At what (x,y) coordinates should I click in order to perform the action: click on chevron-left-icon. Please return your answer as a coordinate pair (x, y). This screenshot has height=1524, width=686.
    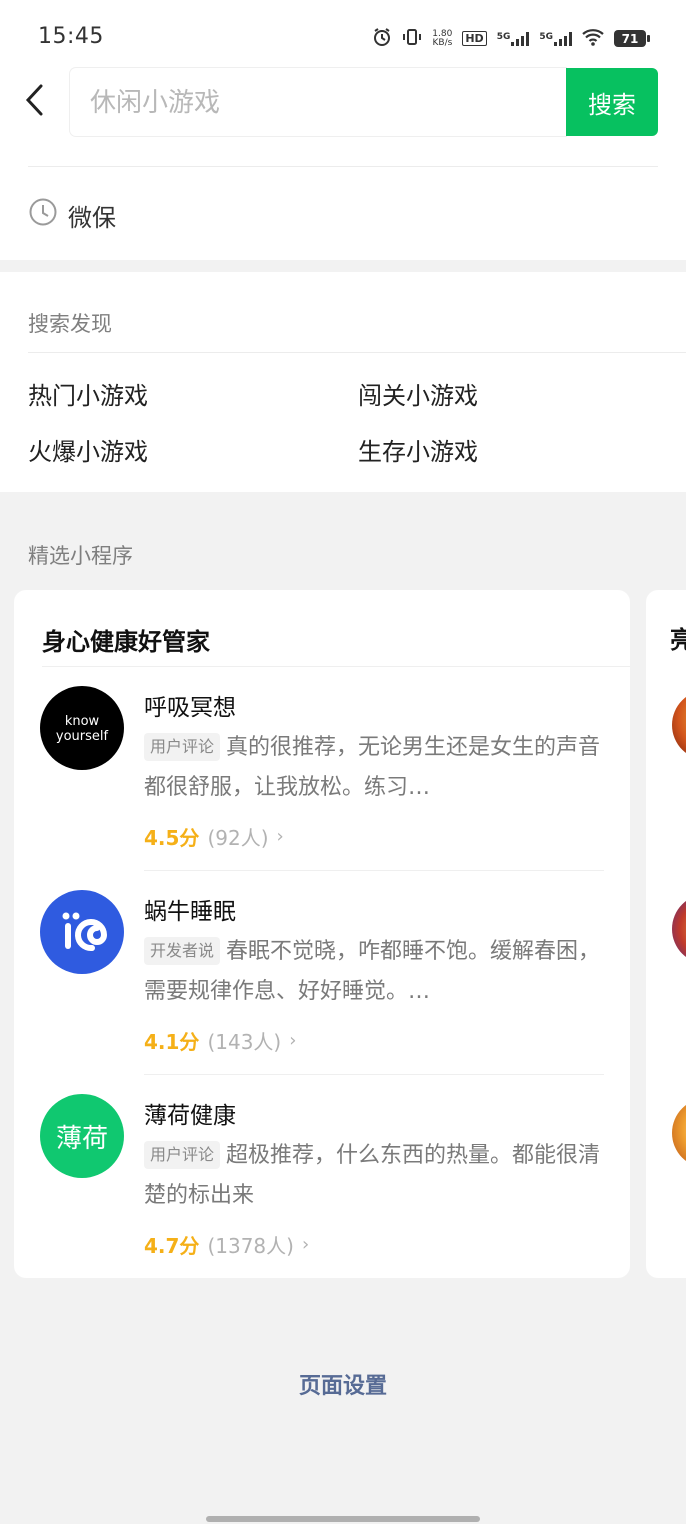
    Looking at the image, I should click on (34, 102).